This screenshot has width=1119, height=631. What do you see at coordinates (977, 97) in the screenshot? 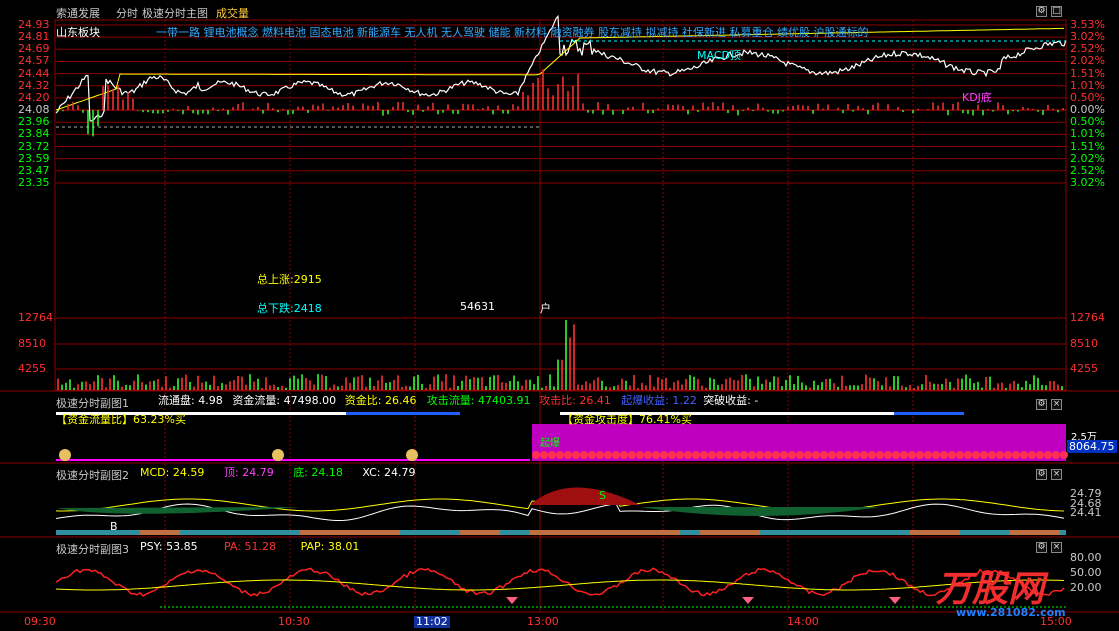
I see `kdj-bottom-label: KDJ底` at bounding box center [977, 97].